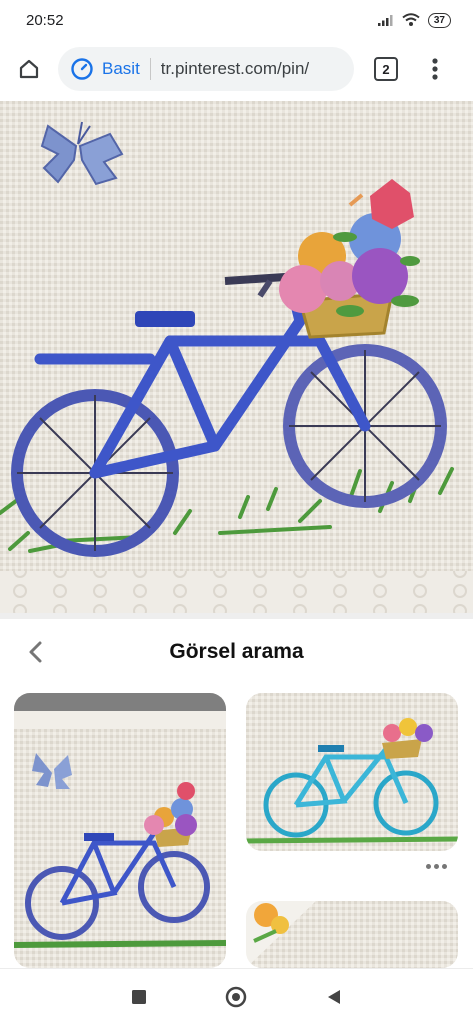  I want to click on home-button, so click(29, 69).